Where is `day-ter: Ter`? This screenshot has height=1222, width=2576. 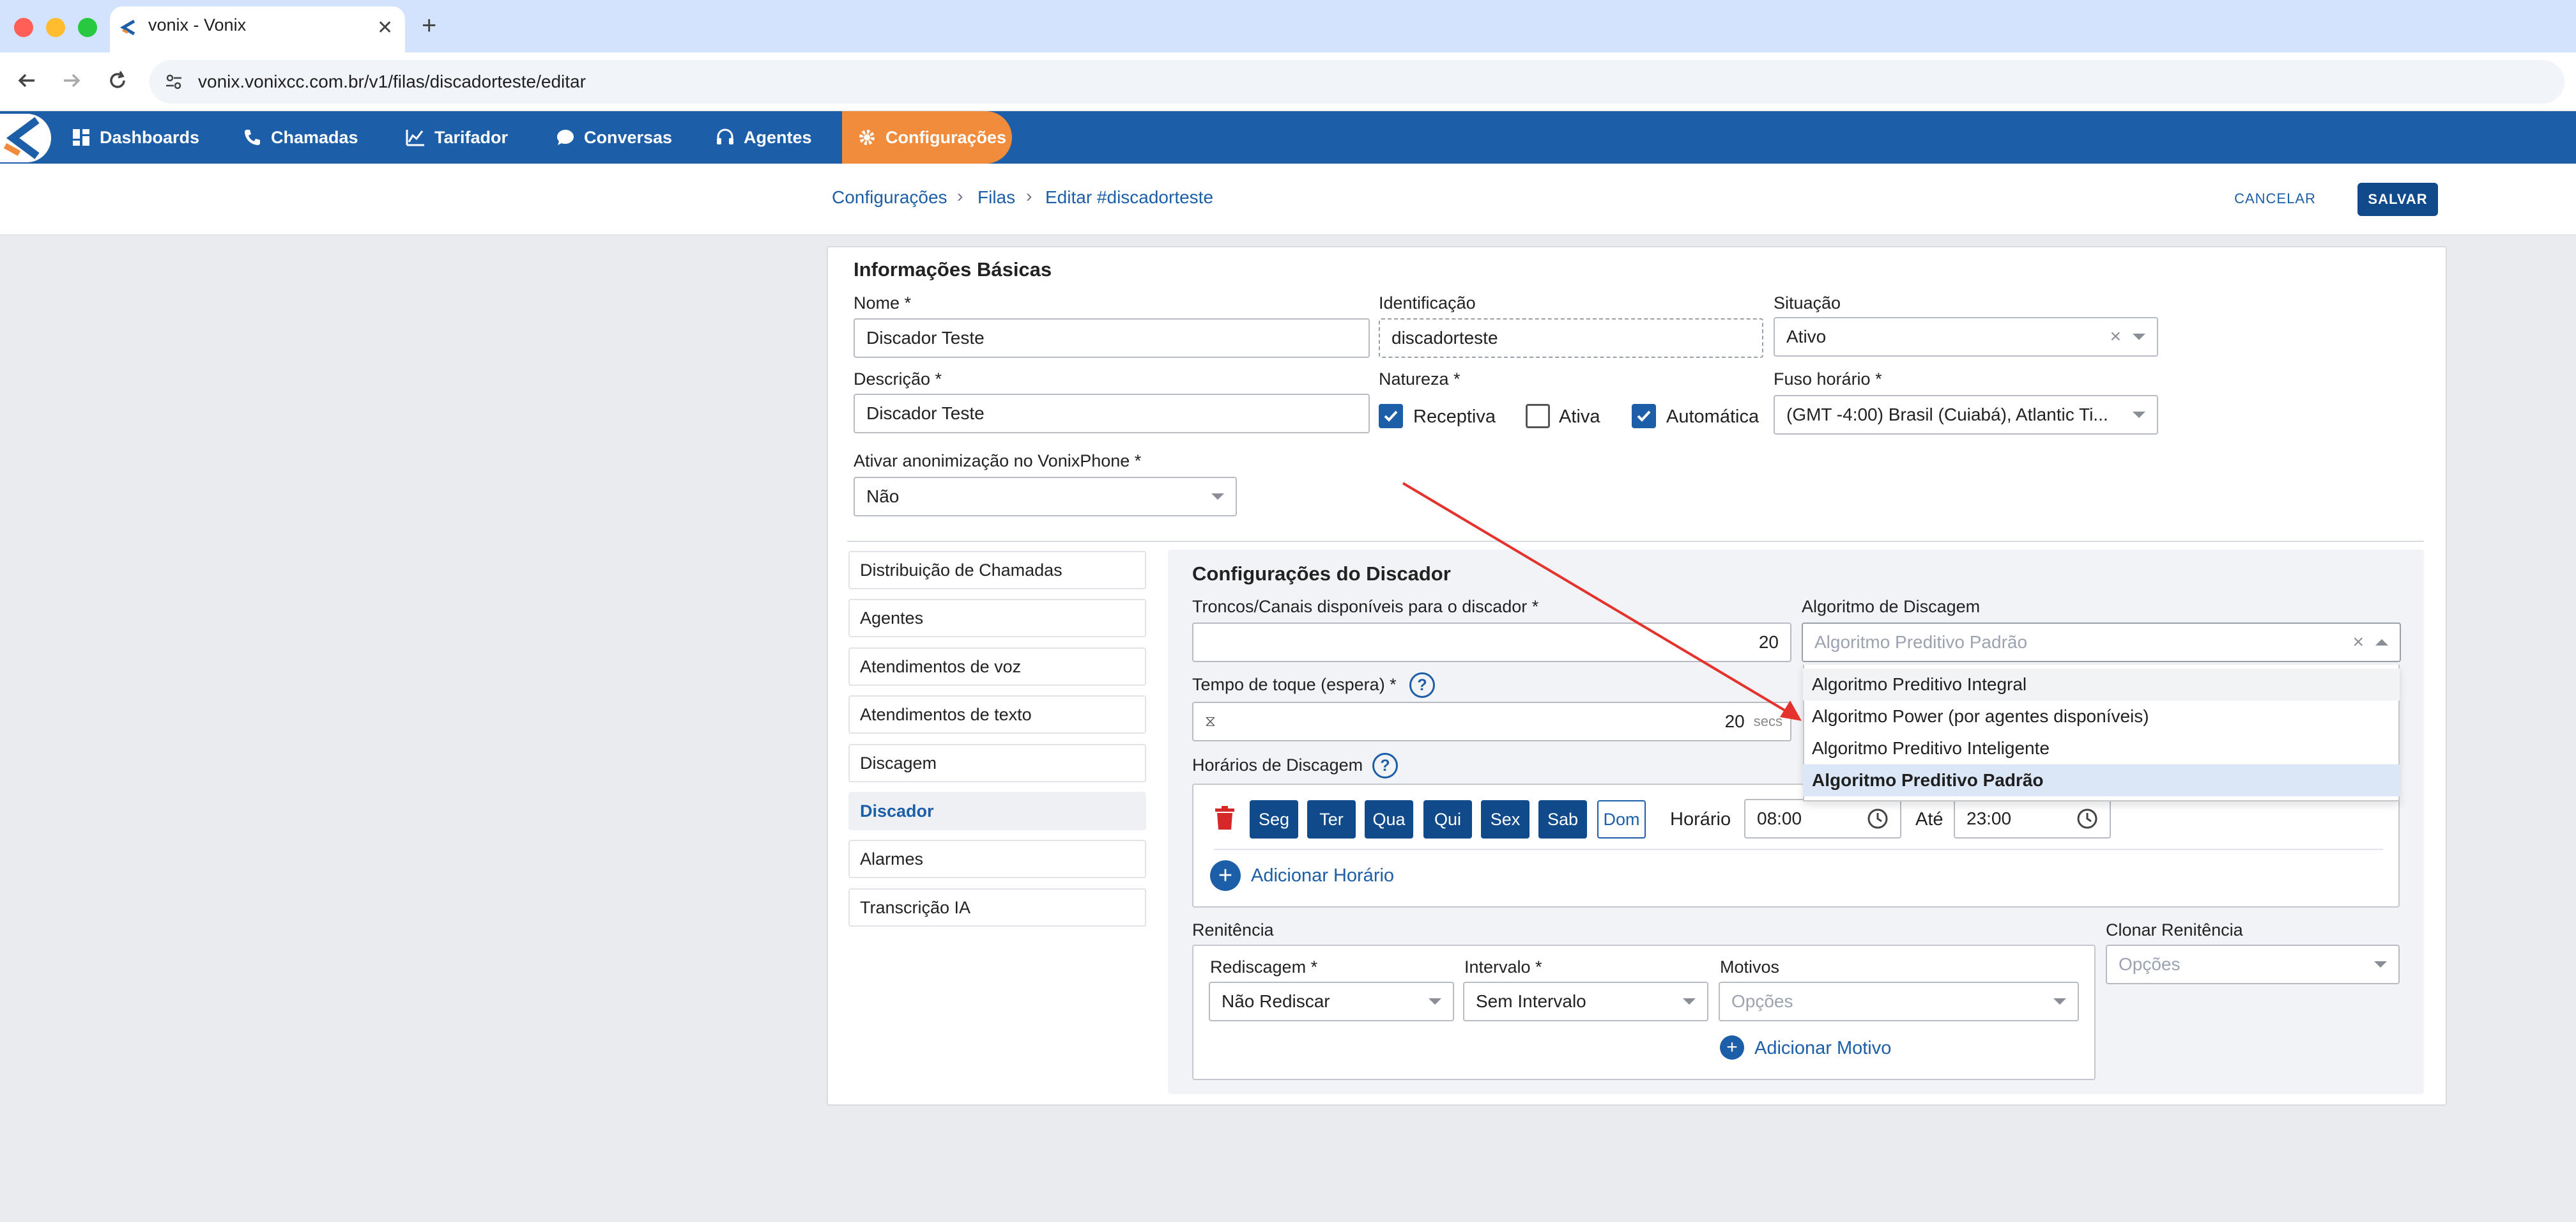 day-ter: Ter is located at coordinates (1331, 819).